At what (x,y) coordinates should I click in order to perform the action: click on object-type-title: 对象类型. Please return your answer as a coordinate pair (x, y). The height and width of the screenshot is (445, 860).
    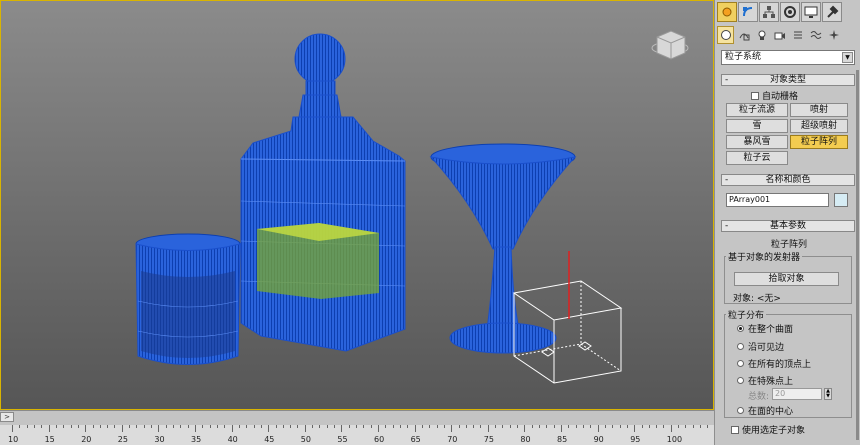
    Looking at the image, I should click on (787, 80).